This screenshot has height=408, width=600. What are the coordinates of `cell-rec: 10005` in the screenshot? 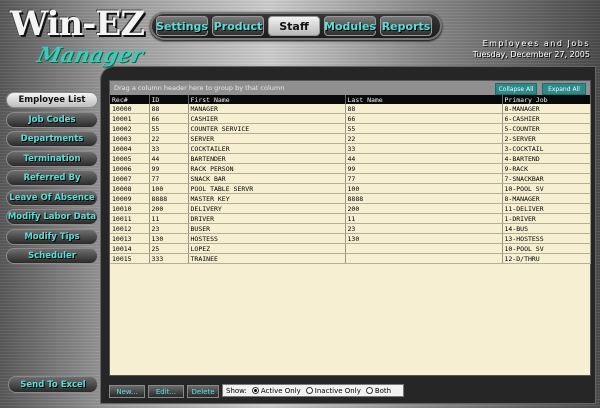 It's located at (130, 158).